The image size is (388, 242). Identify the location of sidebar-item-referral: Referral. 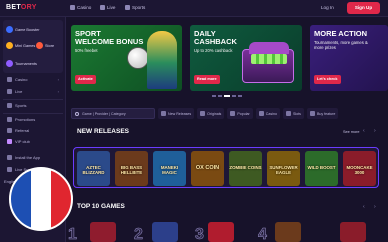
(33, 130).